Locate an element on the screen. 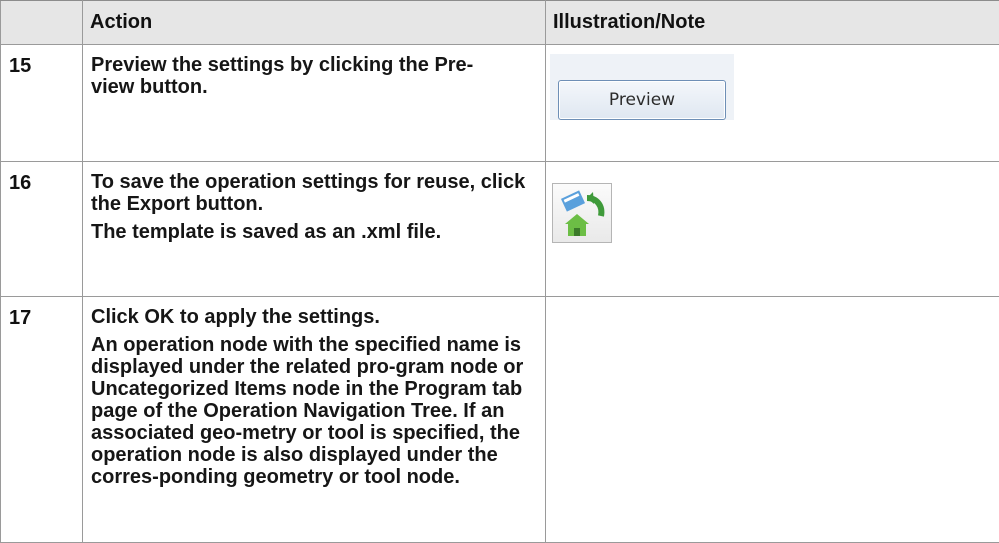 This screenshot has width=999, height=543. header-row: Action Illustration/Note is located at coordinates (500, 23).